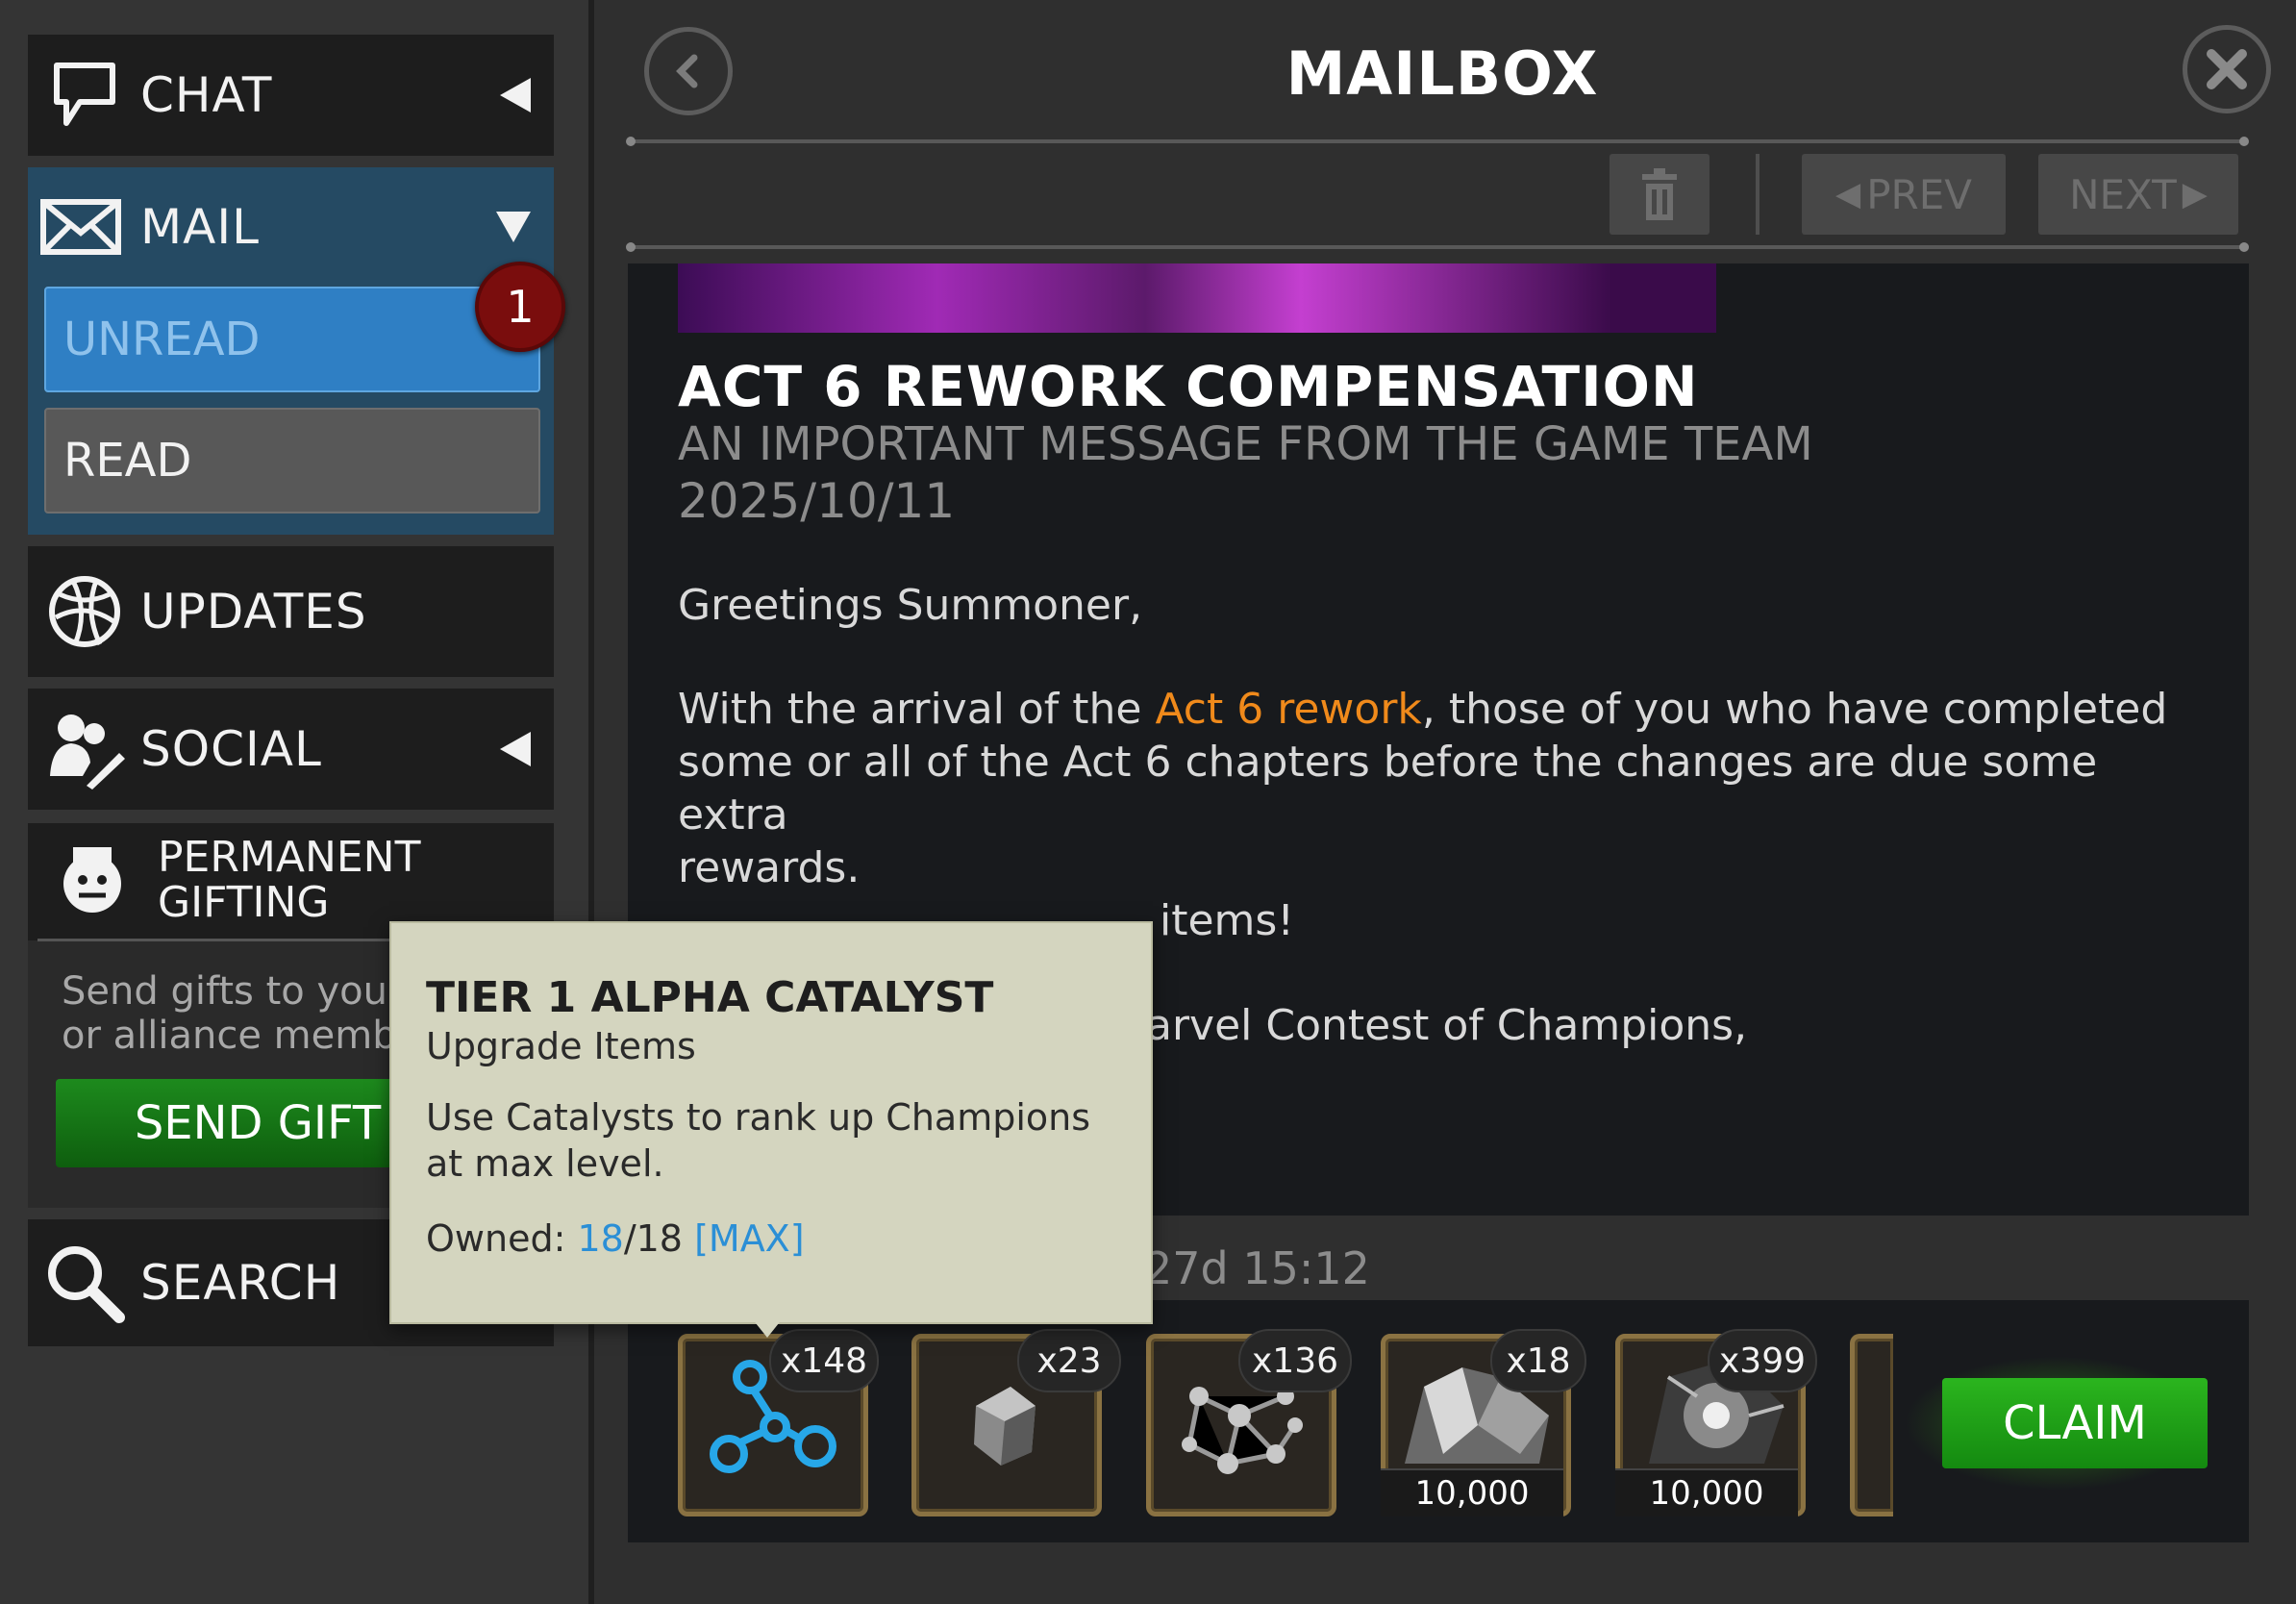  Describe the element at coordinates (80, 227) in the screenshot. I see `envelope-icon` at that location.